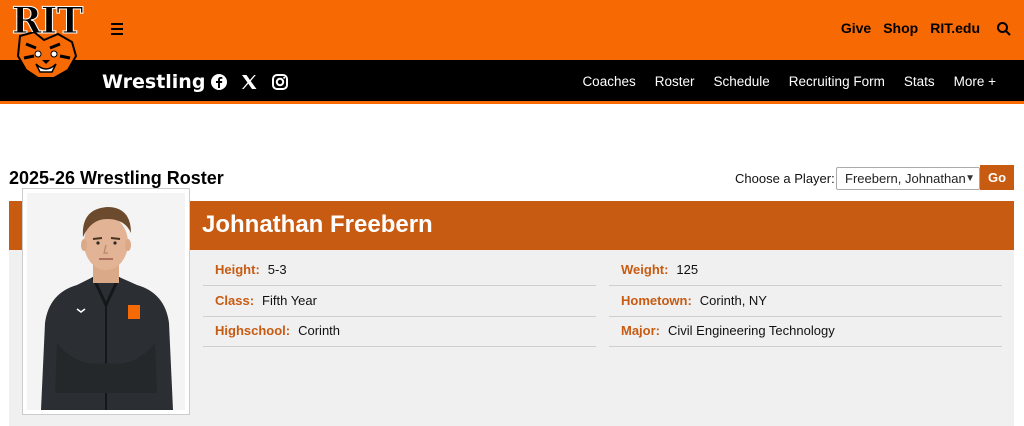 The height and width of the screenshot is (426, 1024). What do you see at coordinates (235, 300) in the screenshot?
I see `info-label: Class:` at bounding box center [235, 300].